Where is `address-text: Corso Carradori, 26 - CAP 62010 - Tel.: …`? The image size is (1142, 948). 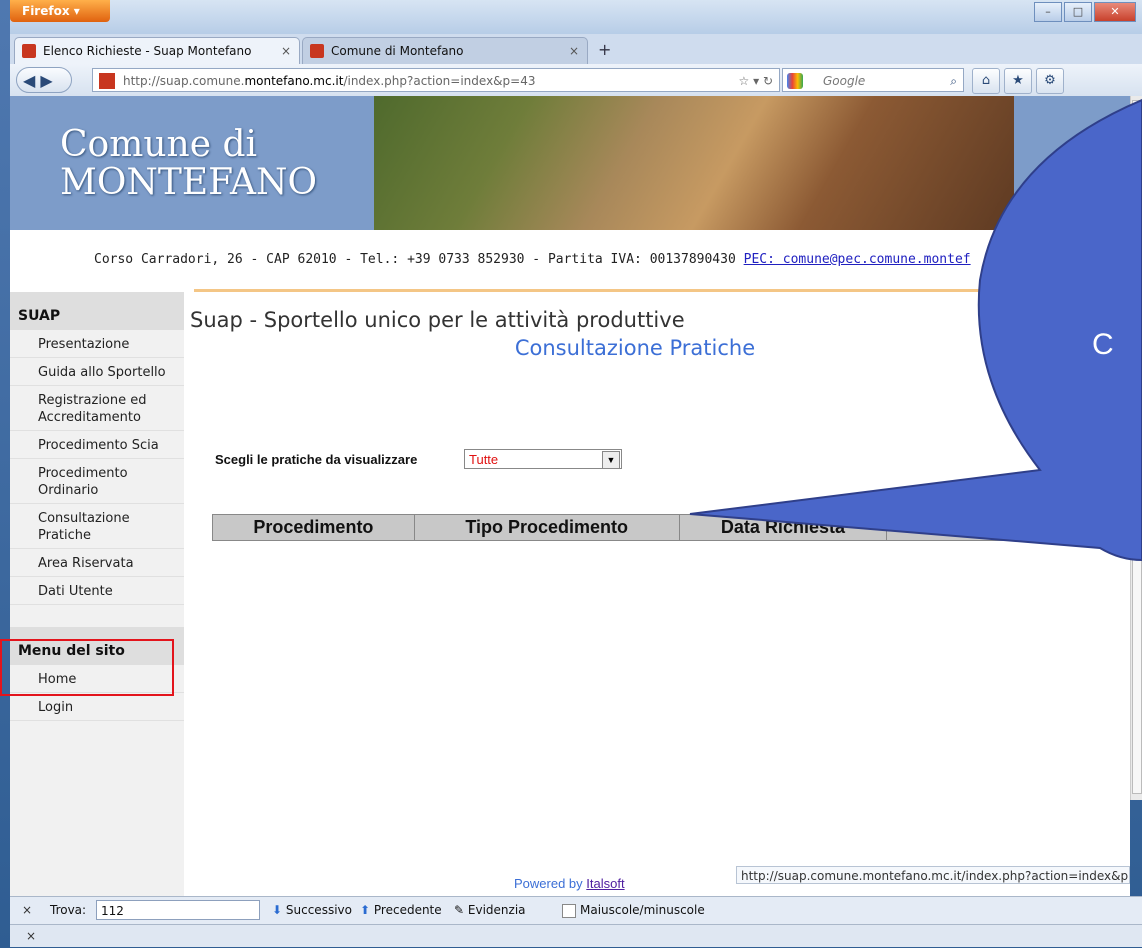
address-text: Corso Carradori, 26 - CAP 62010 - Tel.: … is located at coordinates (415, 259).